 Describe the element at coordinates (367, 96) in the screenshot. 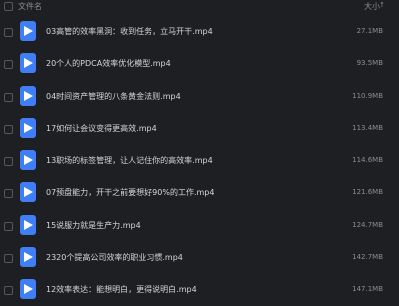

I see `file-size: 110.9MB` at that location.